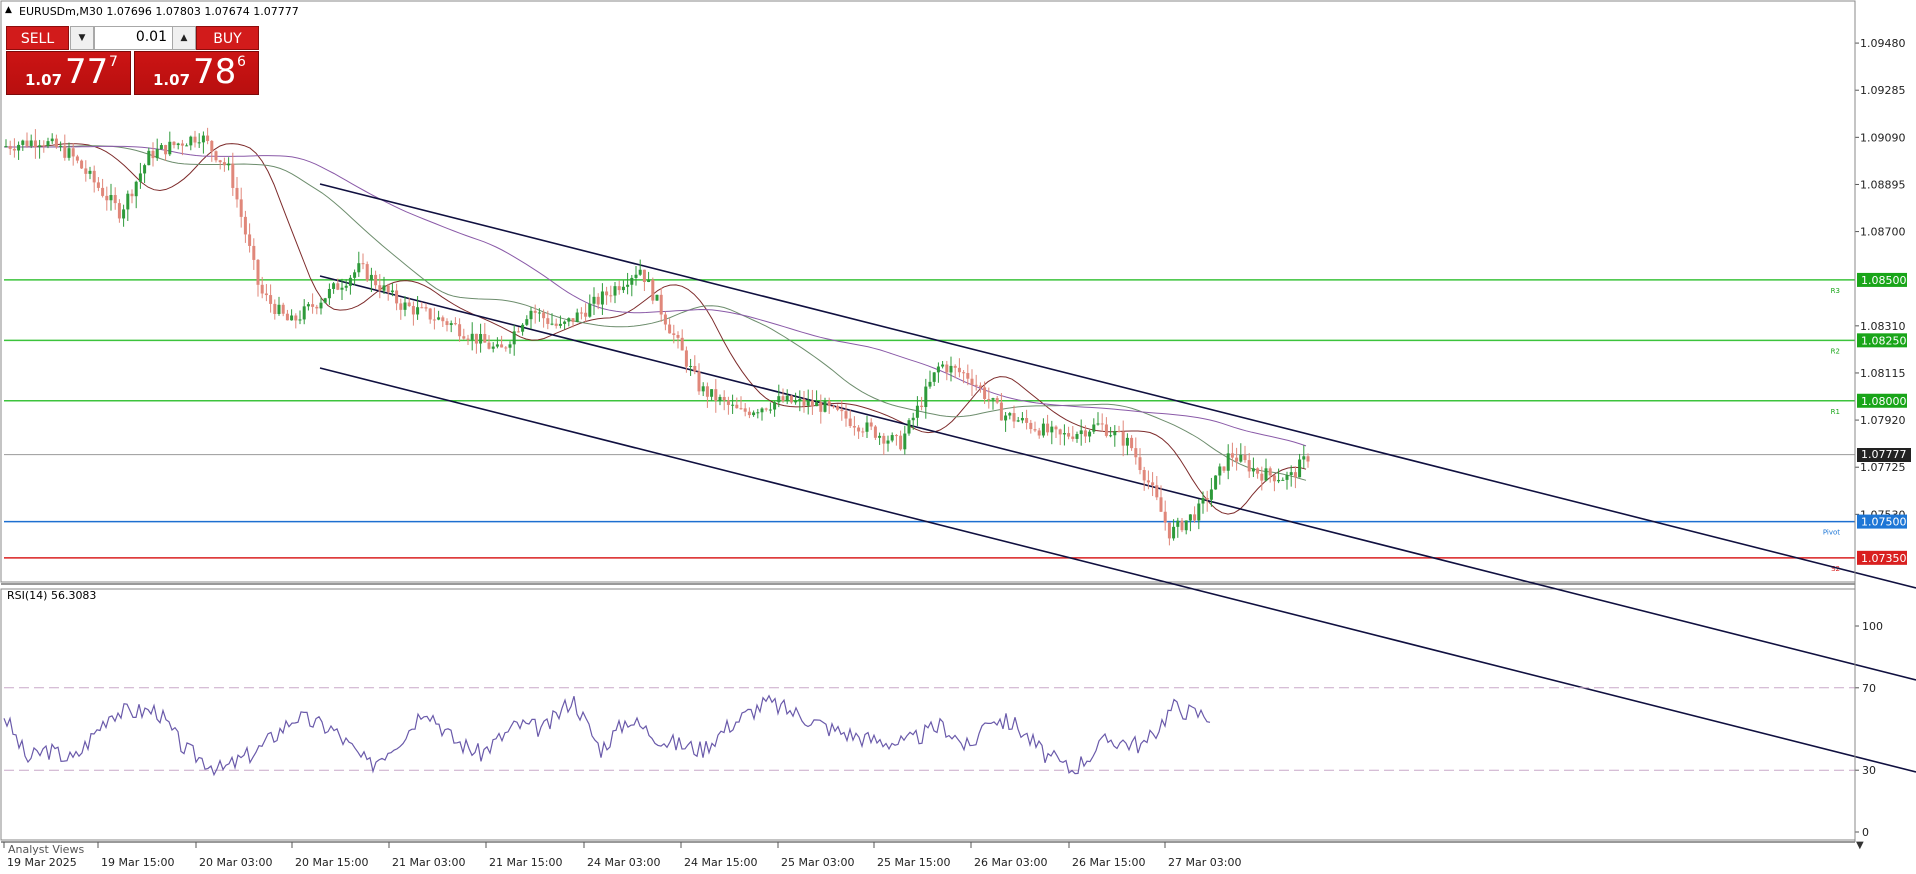  I want to click on time-tick-label: 19 Mar 15:00, so click(137, 862).